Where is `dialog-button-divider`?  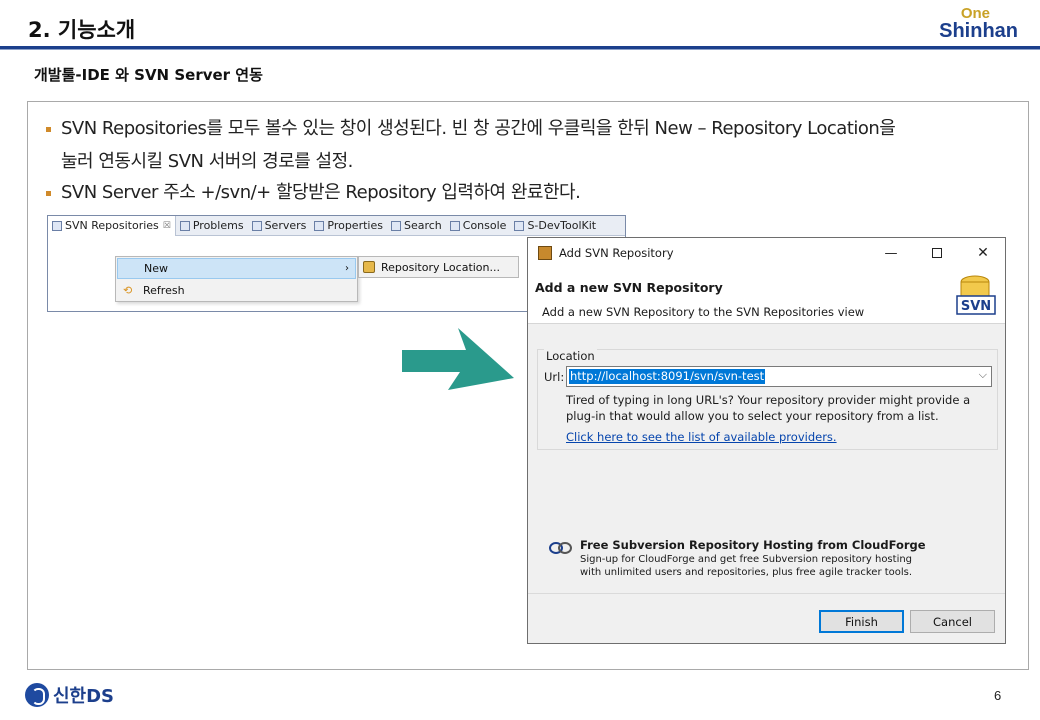 dialog-button-divider is located at coordinates (766, 593).